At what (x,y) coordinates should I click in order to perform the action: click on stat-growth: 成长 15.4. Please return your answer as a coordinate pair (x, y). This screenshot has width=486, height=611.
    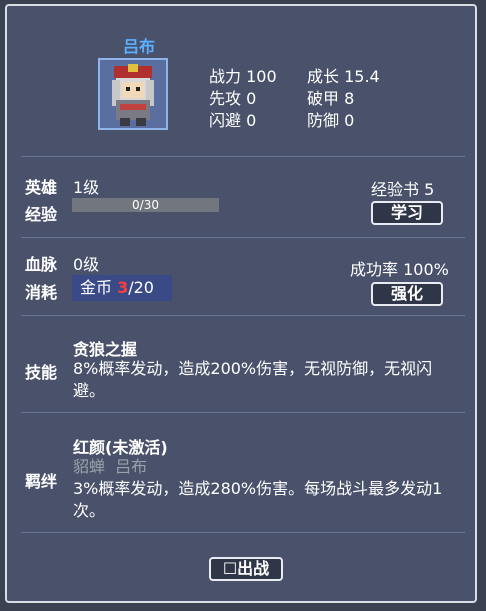
    Looking at the image, I should click on (343, 75).